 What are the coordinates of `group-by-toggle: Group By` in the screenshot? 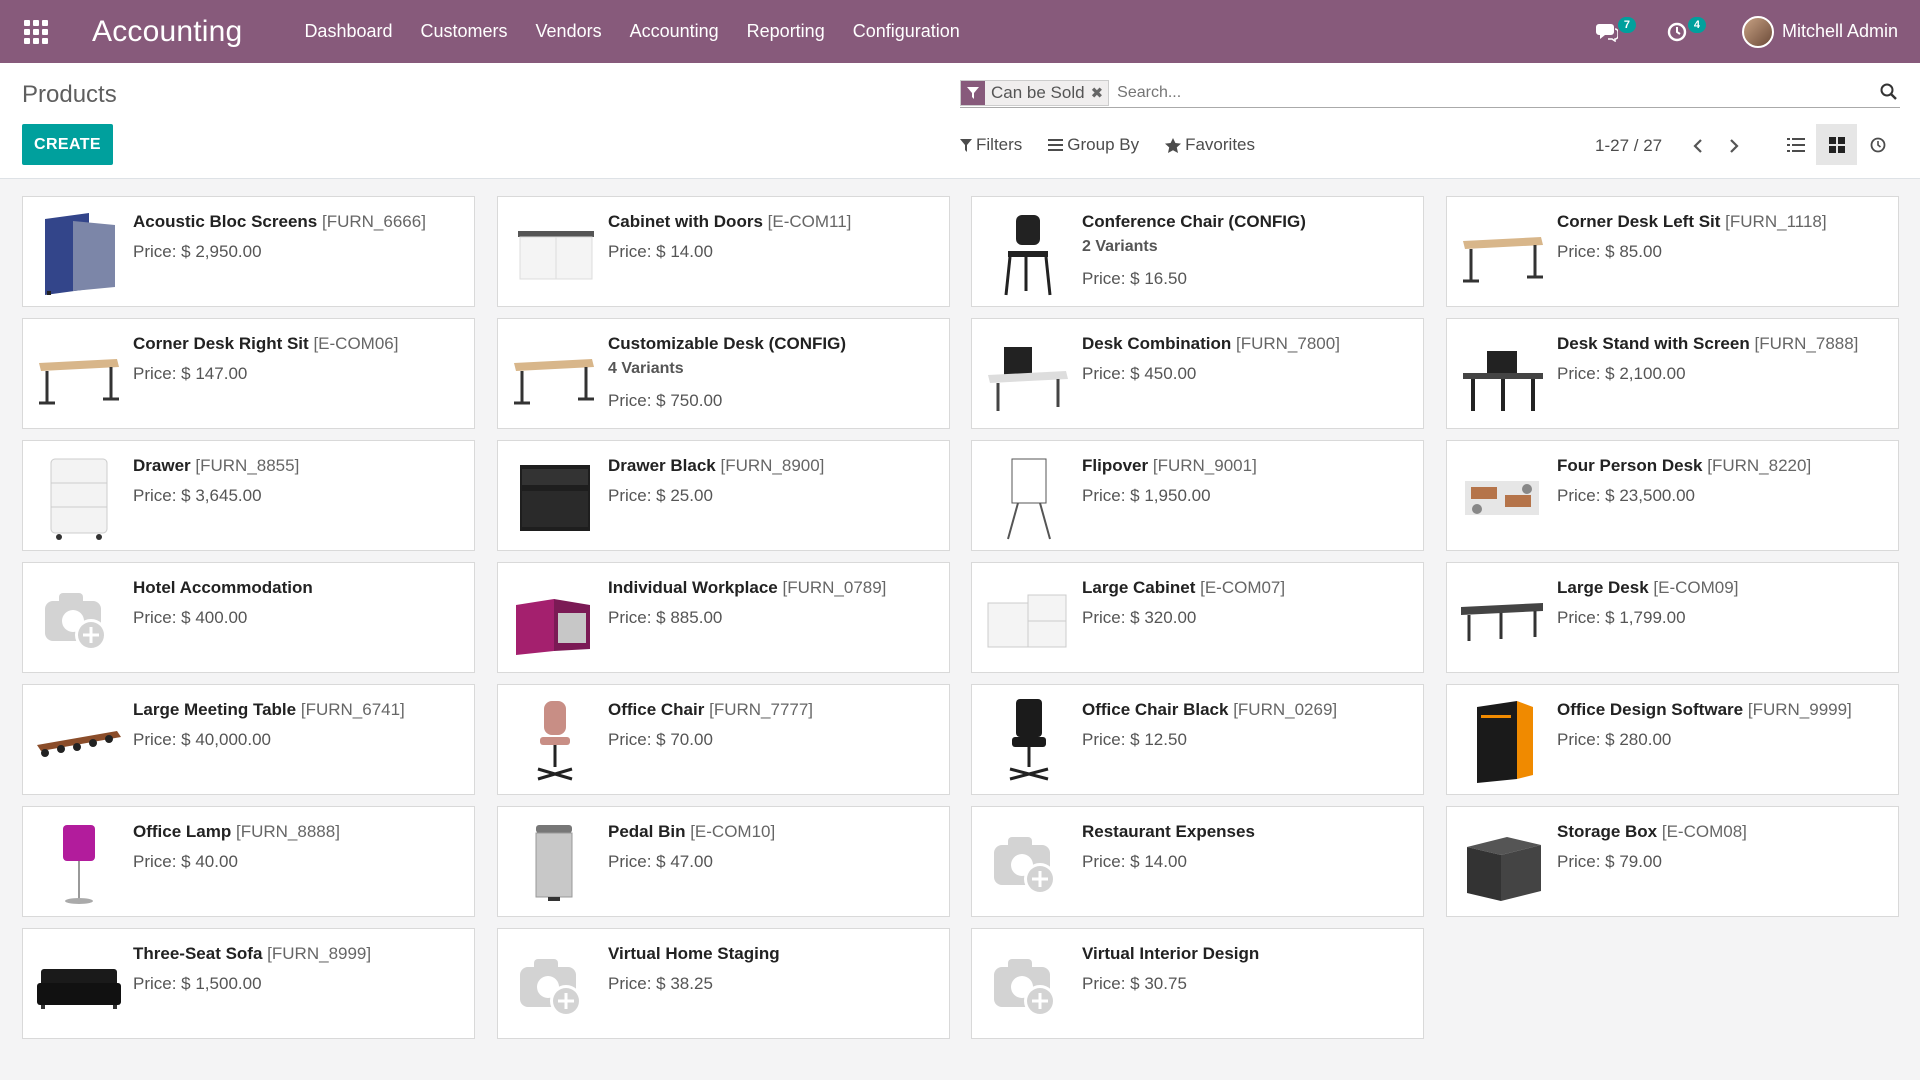 It's located at (1093, 145).